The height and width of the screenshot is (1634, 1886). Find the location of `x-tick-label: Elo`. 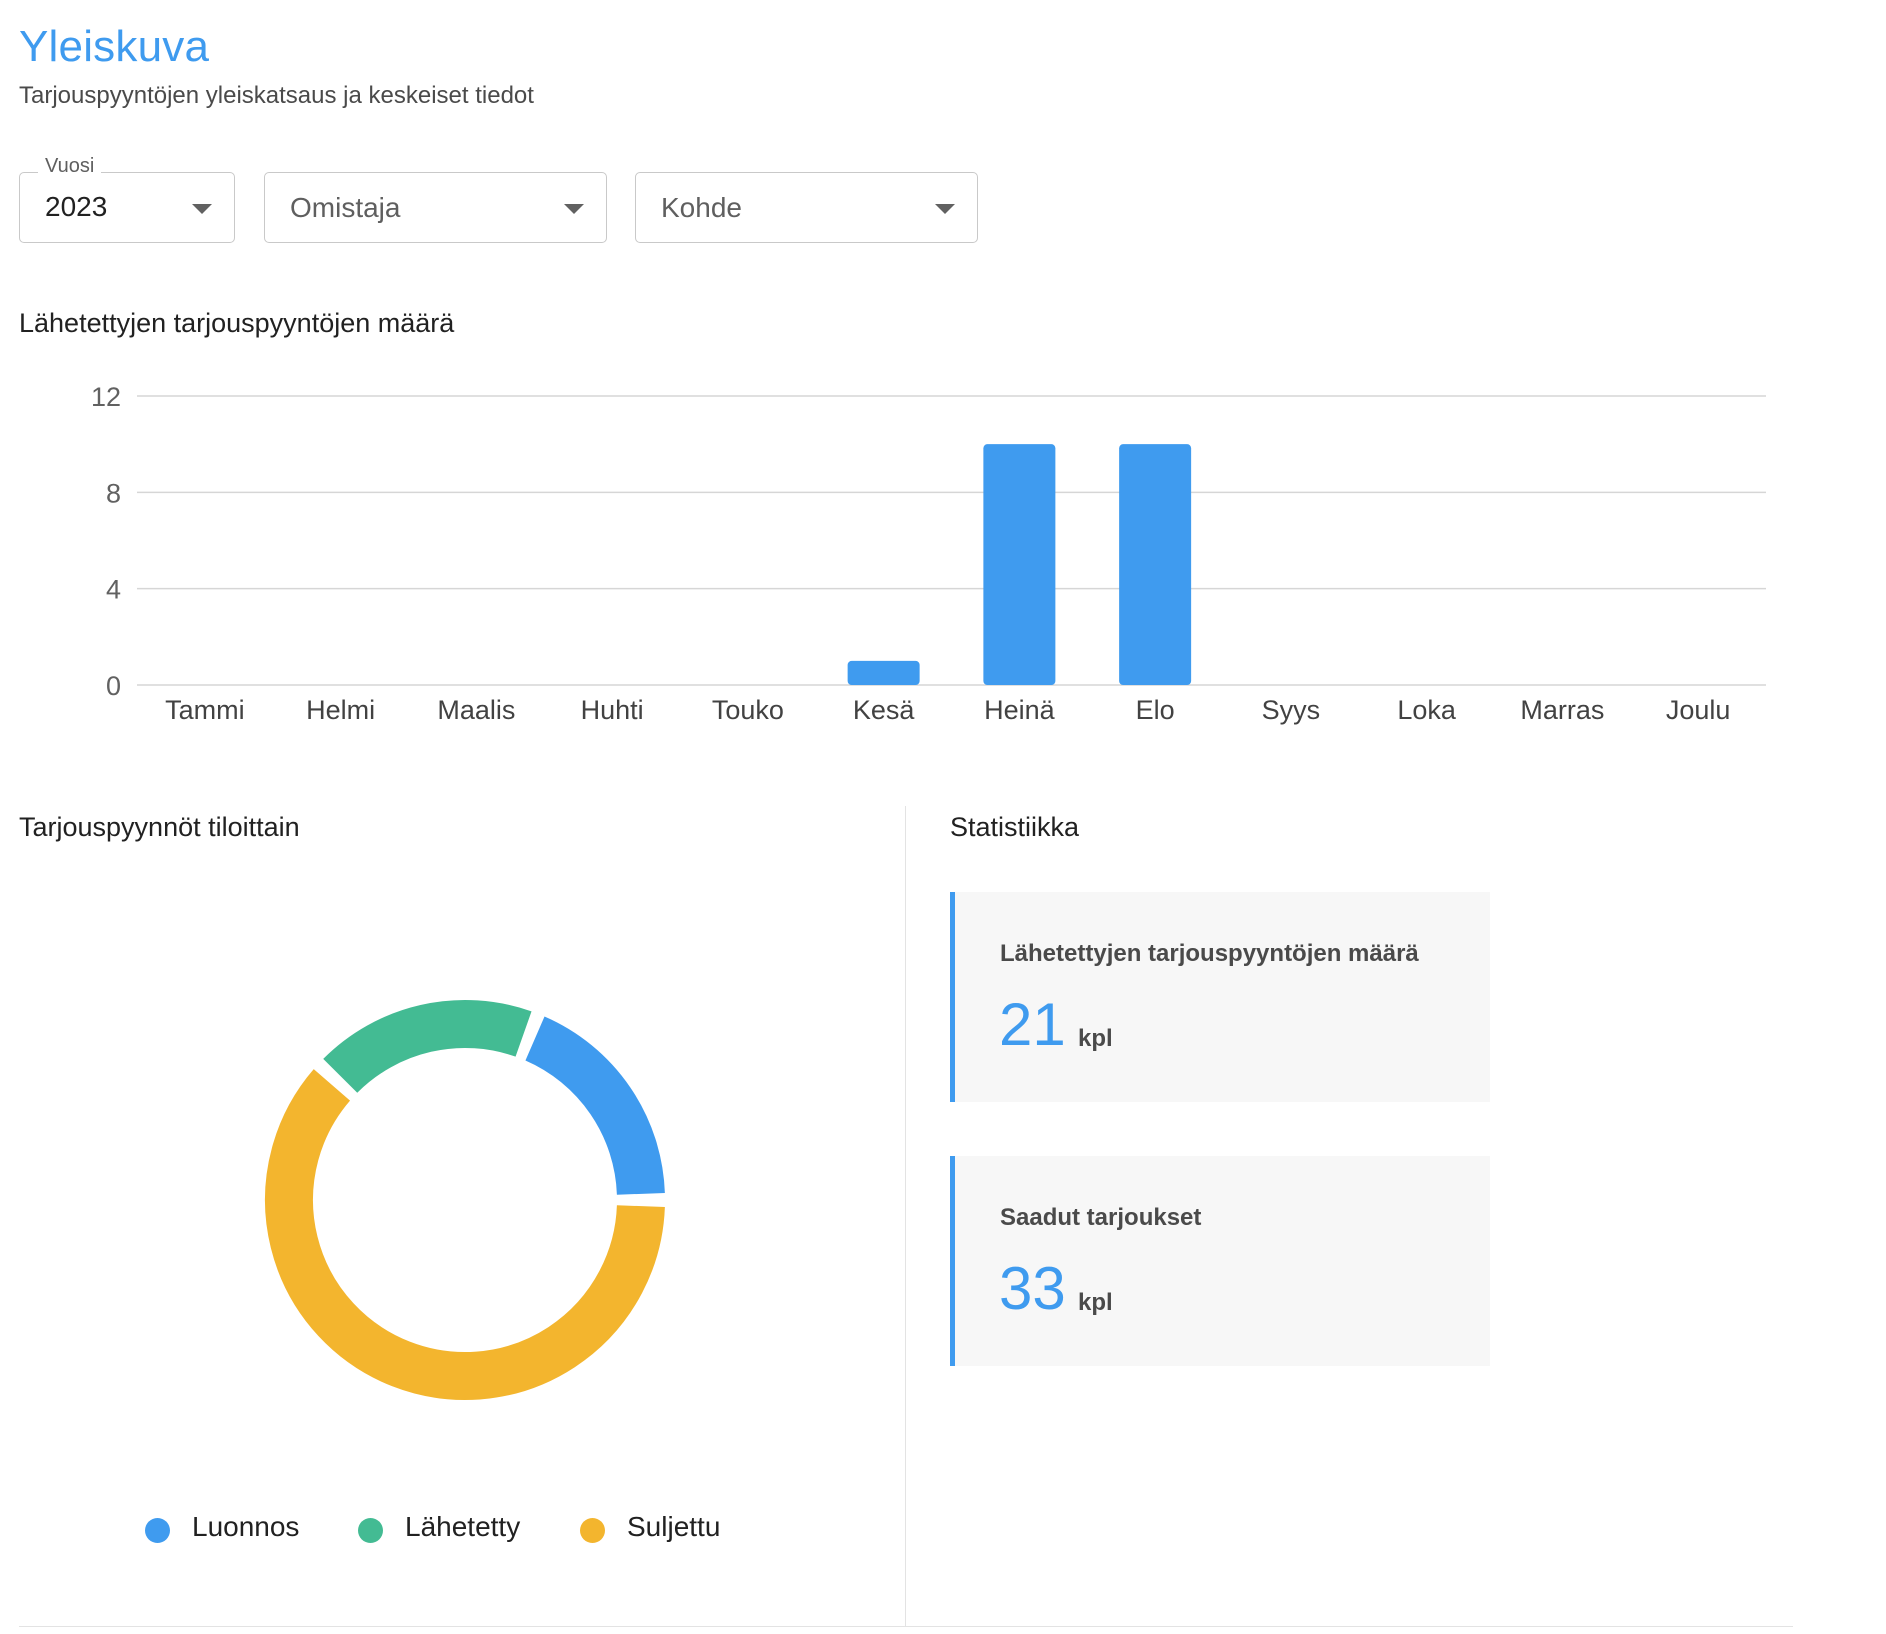

x-tick-label: Elo is located at coordinates (1155, 710).